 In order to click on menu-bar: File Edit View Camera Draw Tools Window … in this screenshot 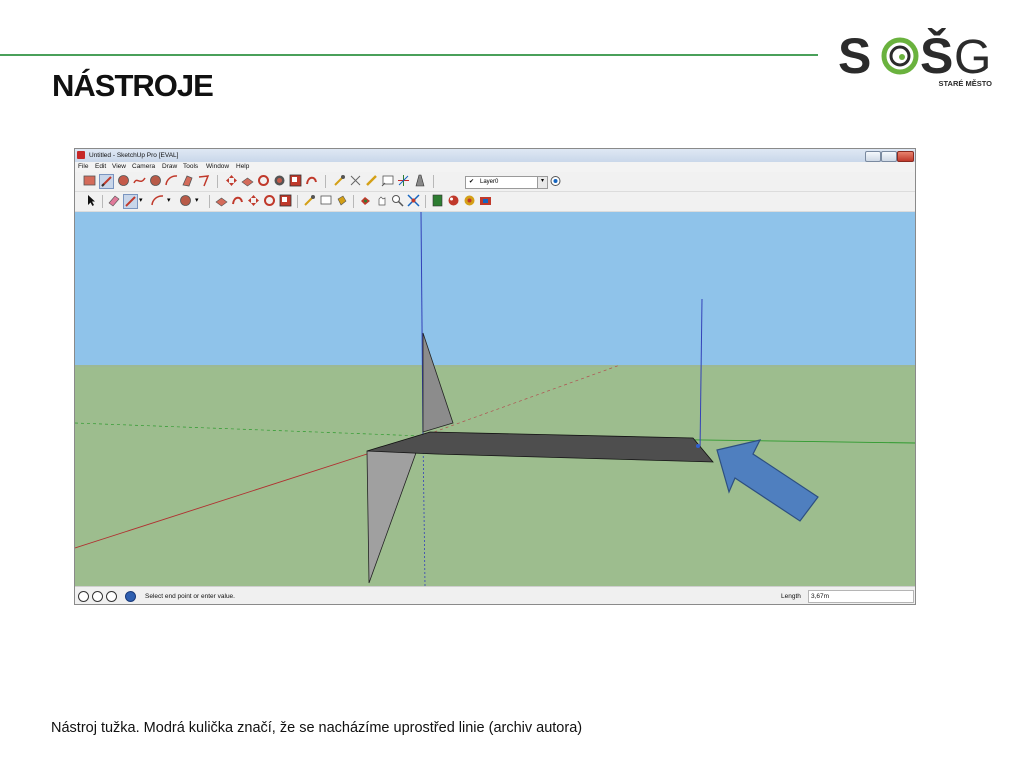, I will do `click(495, 167)`.